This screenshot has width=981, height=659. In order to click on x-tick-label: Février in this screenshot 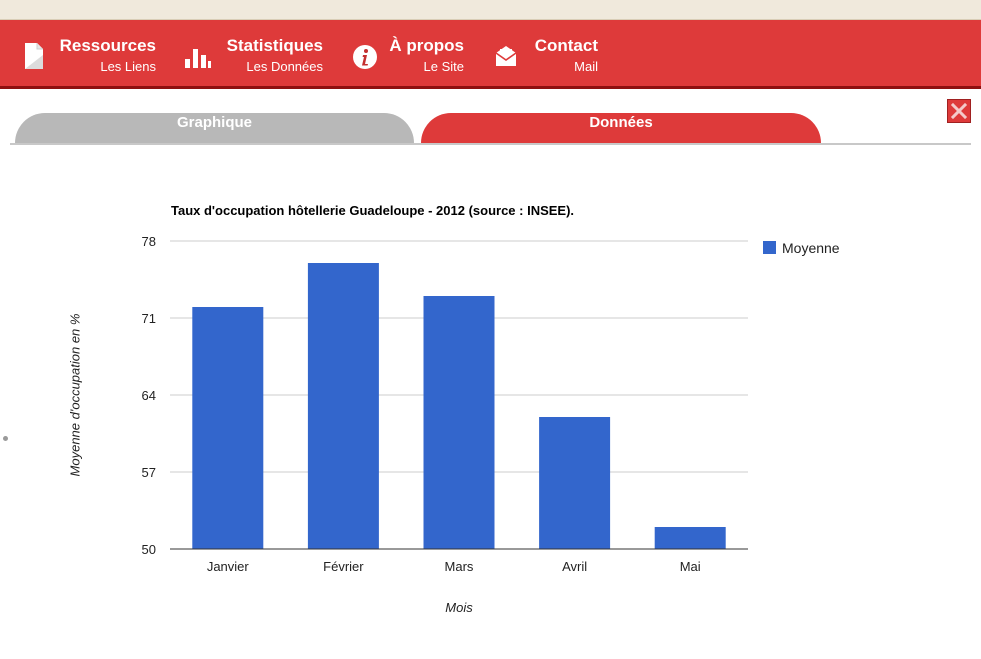, I will do `click(343, 566)`.